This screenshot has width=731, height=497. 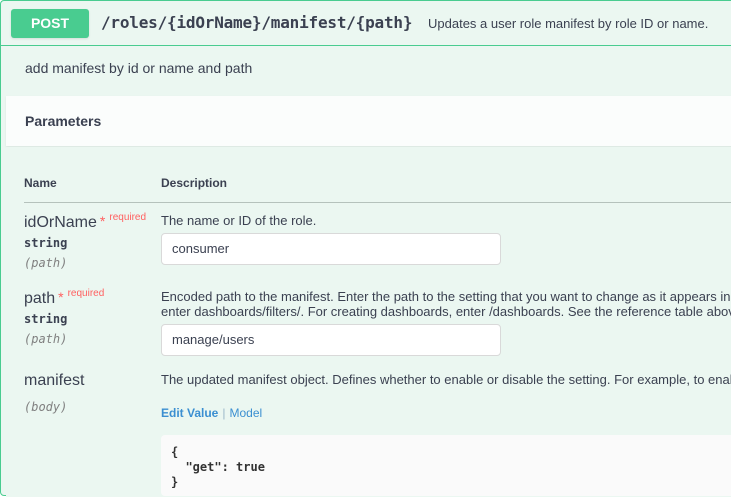 I want to click on tab-model: Model, so click(x=245, y=413).